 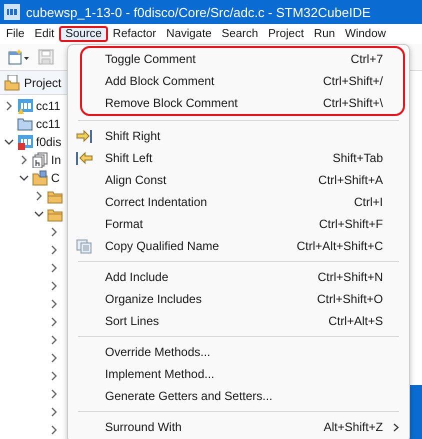 What do you see at coordinates (353, 427) in the screenshot?
I see `shortcut-text: Alt+Shift+Z` at bounding box center [353, 427].